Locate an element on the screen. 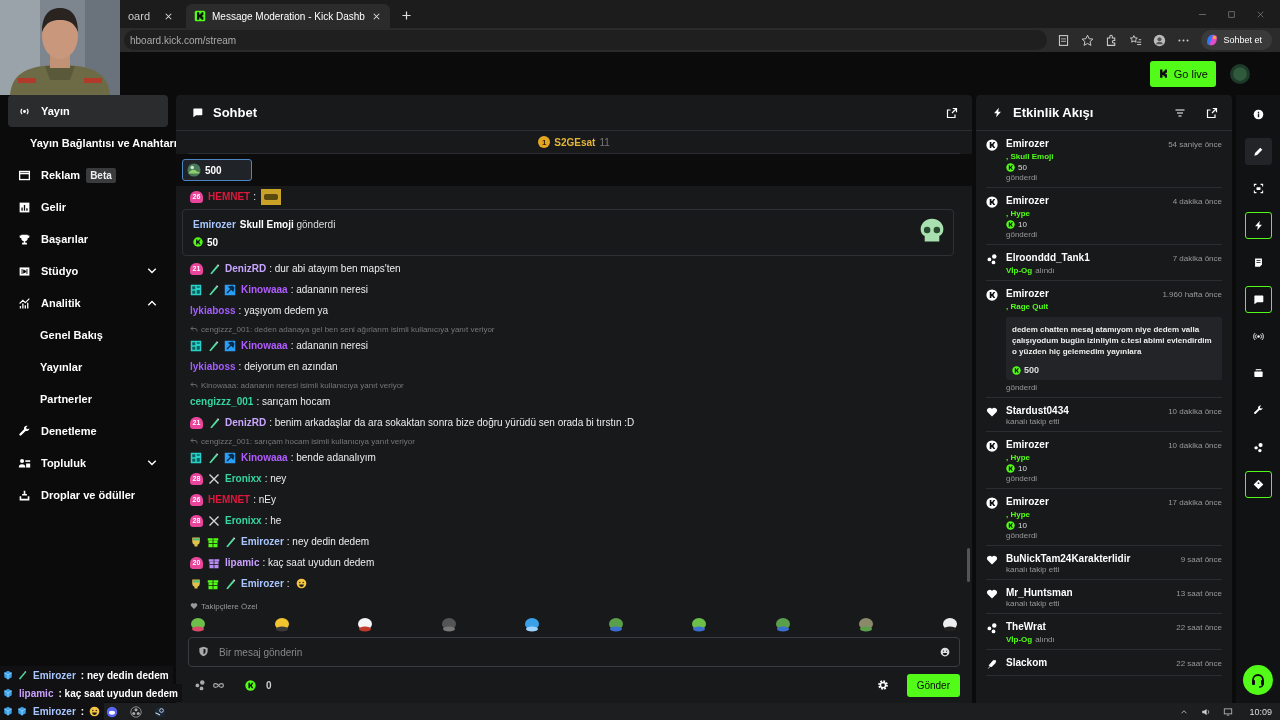  username: lipamic is located at coordinates (242, 562).